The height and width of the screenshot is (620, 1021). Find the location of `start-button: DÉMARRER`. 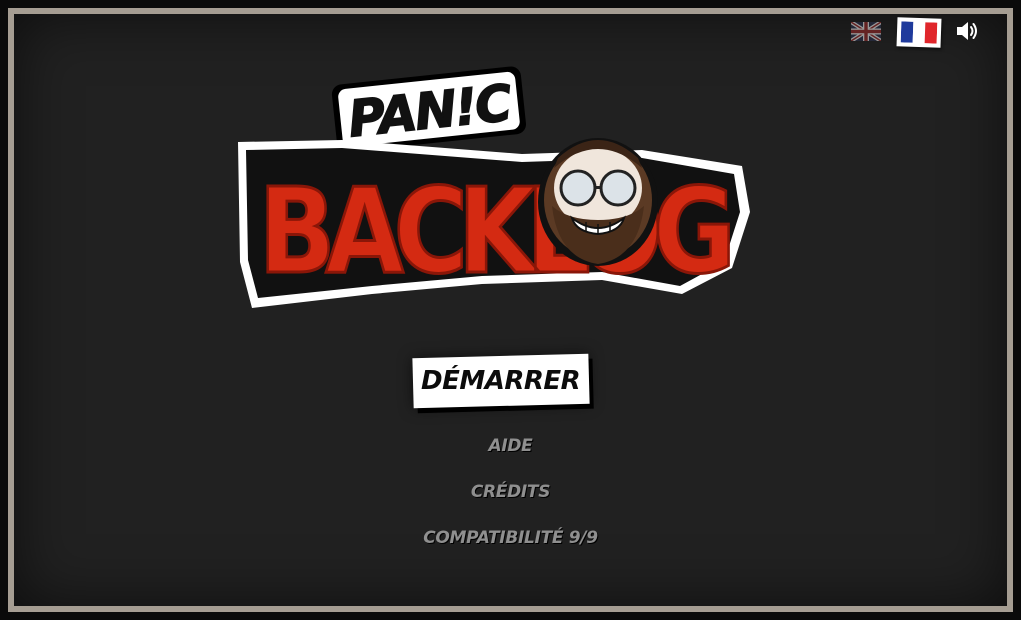

start-button: DÉMARRER is located at coordinates (501, 381).